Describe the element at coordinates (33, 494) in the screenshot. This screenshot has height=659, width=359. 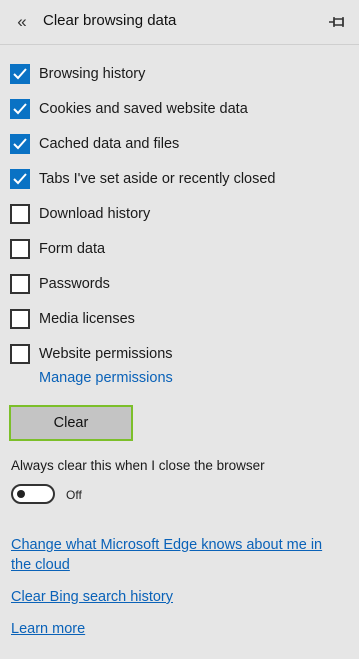
I see `always-clear-toggle` at that location.